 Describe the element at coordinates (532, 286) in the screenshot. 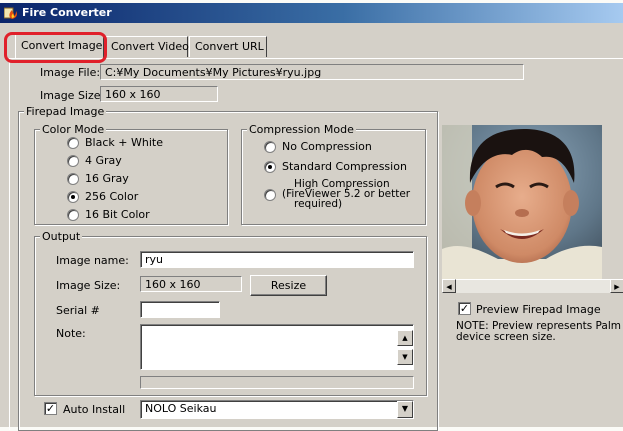

I see `preview-scrollbar: ◀ ▶` at that location.